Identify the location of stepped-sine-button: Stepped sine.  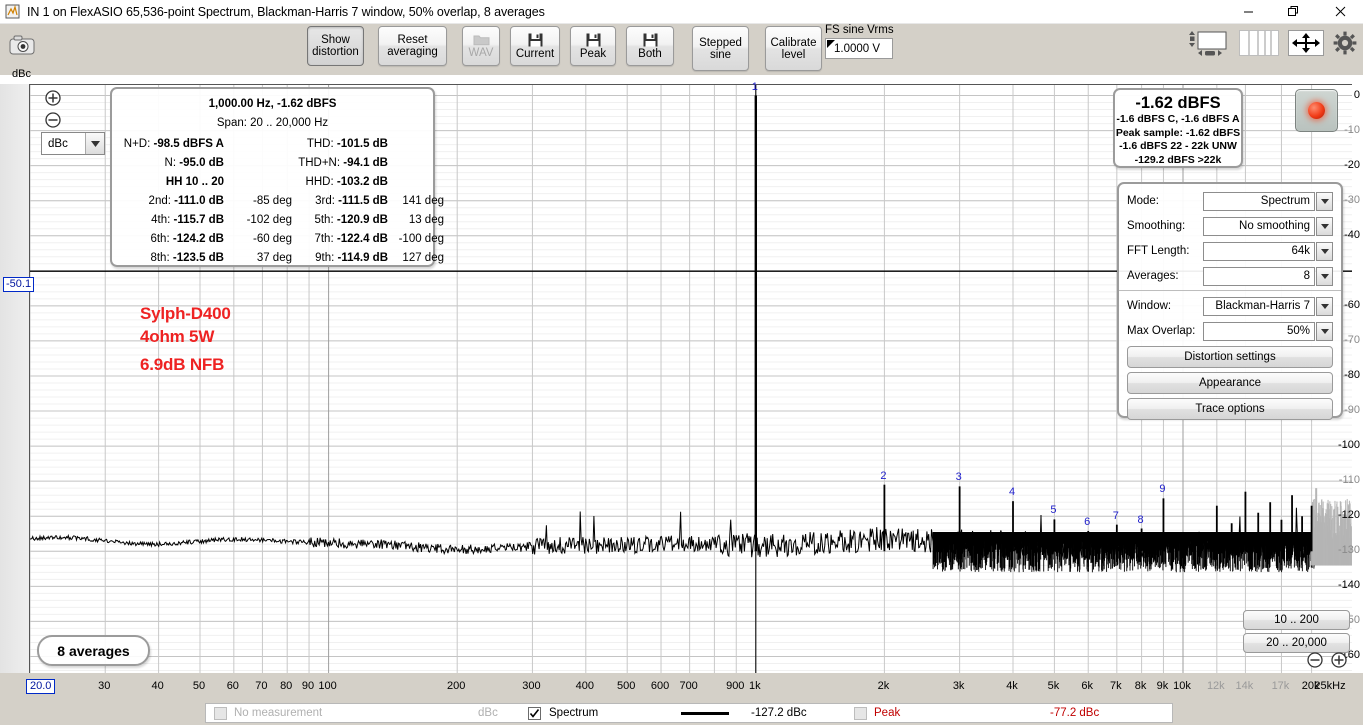
(720, 48).